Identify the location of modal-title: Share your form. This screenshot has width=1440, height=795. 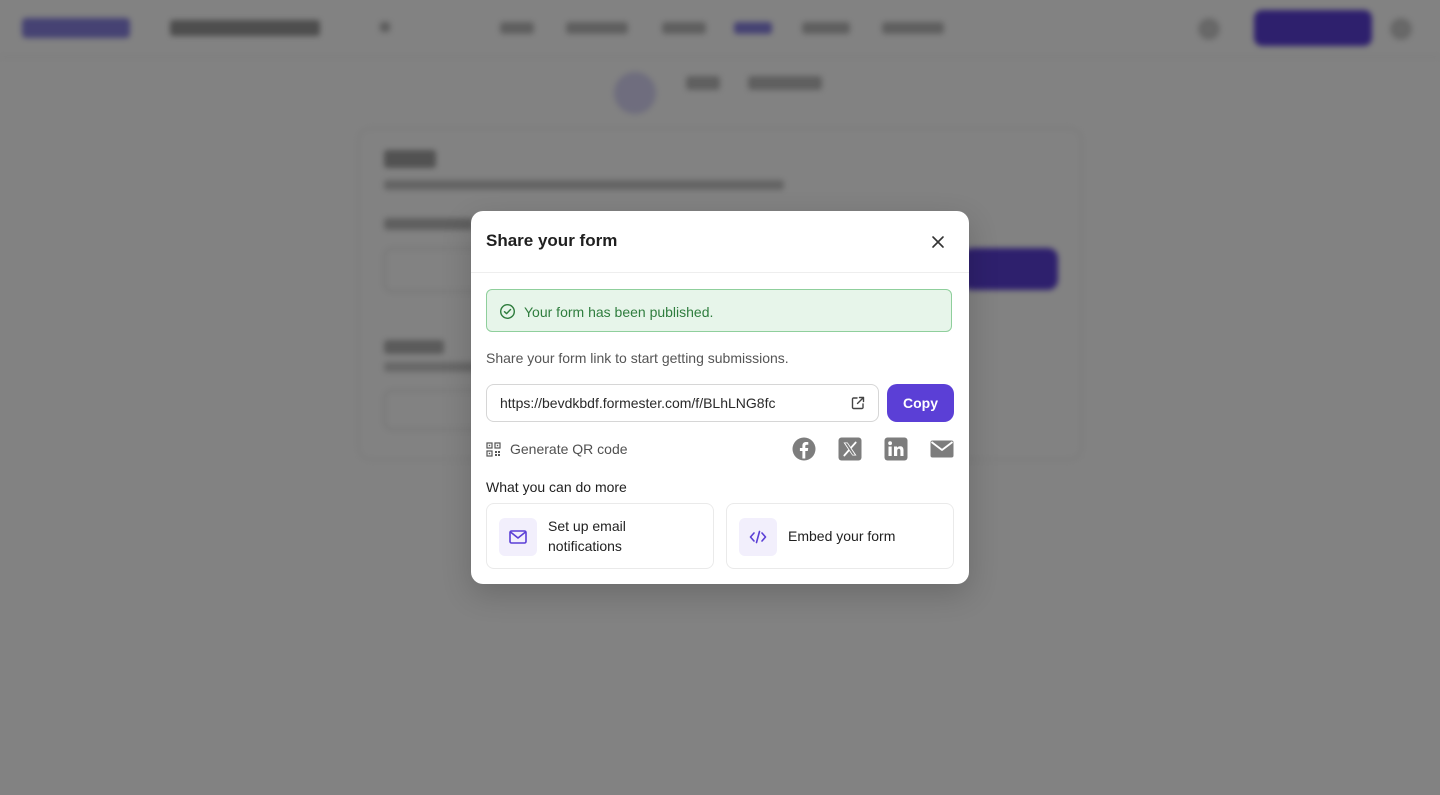
(552, 240).